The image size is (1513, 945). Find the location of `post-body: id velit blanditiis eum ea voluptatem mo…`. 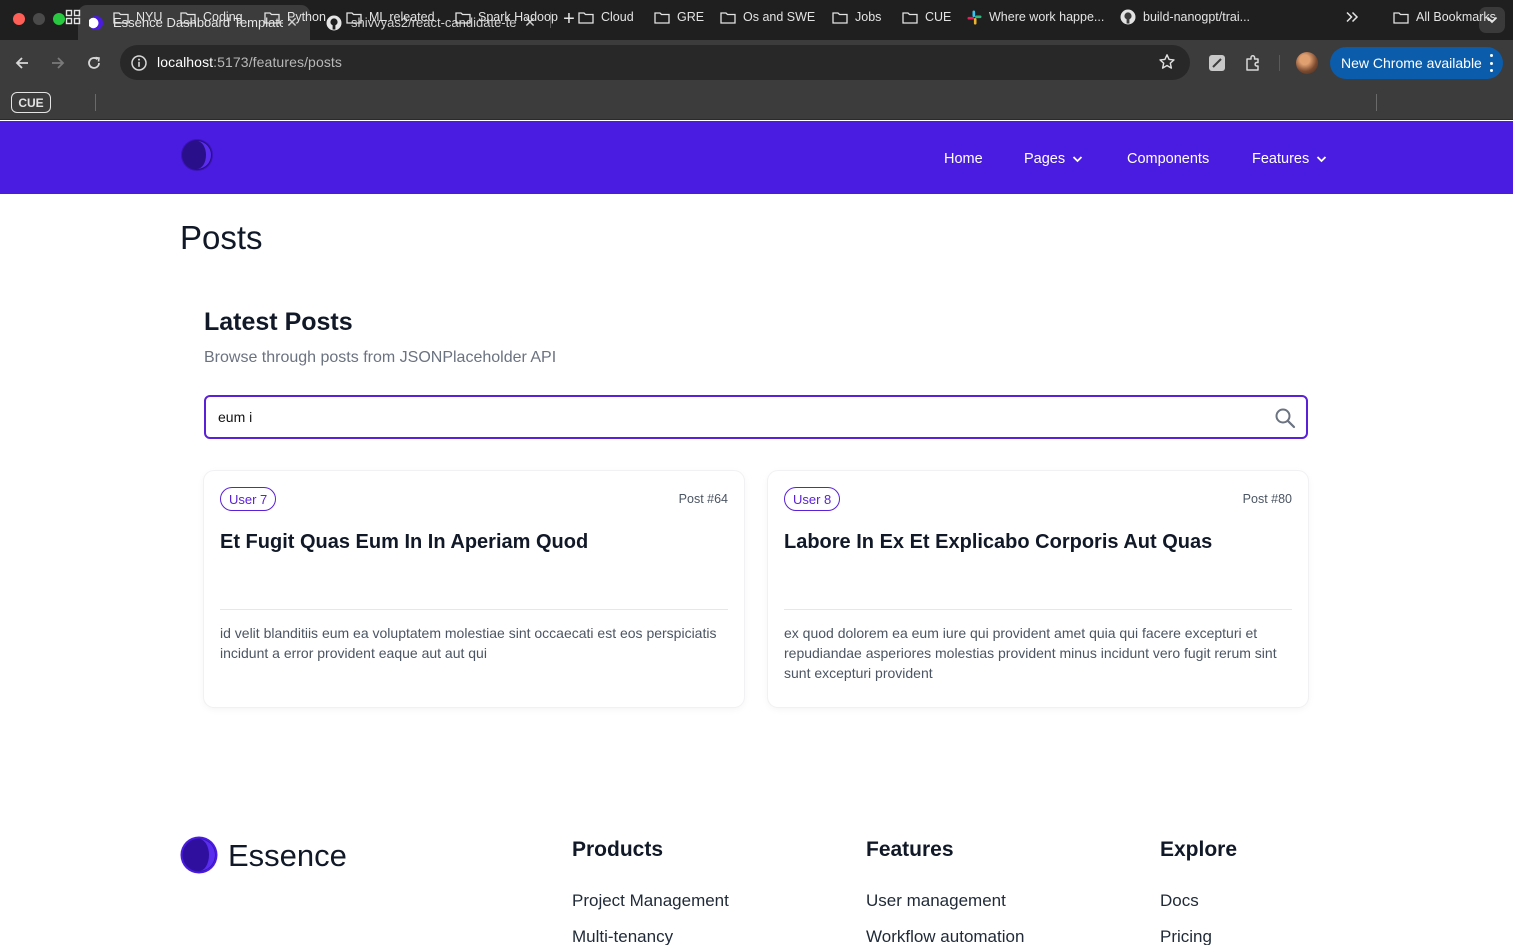

post-body: id velit blanditiis eum ea voluptatem mo… is located at coordinates (468, 643).